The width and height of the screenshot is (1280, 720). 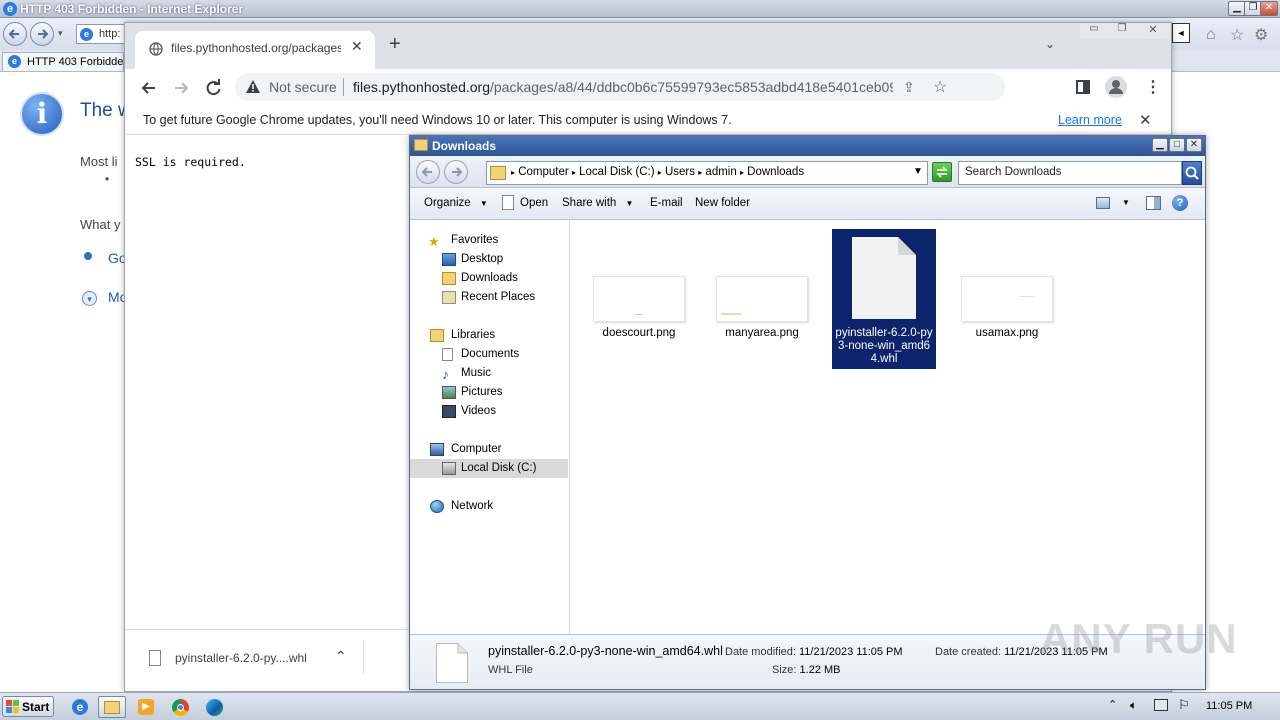 I want to click on nav-pictures: Pictures, so click(x=489, y=392).